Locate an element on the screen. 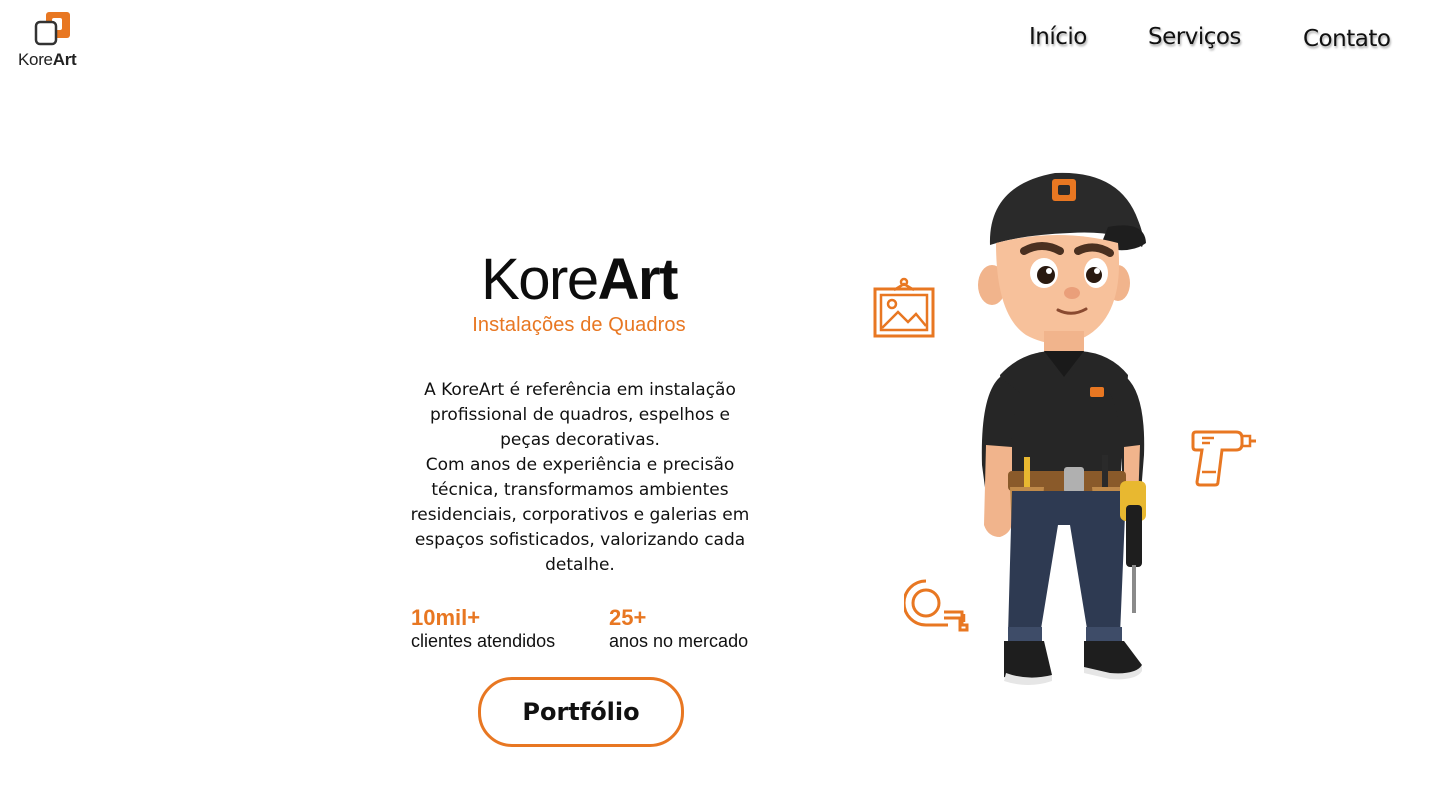 The image size is (1438, 801). logo-wordmark: KoreArt is located at coordinates (47, 59).